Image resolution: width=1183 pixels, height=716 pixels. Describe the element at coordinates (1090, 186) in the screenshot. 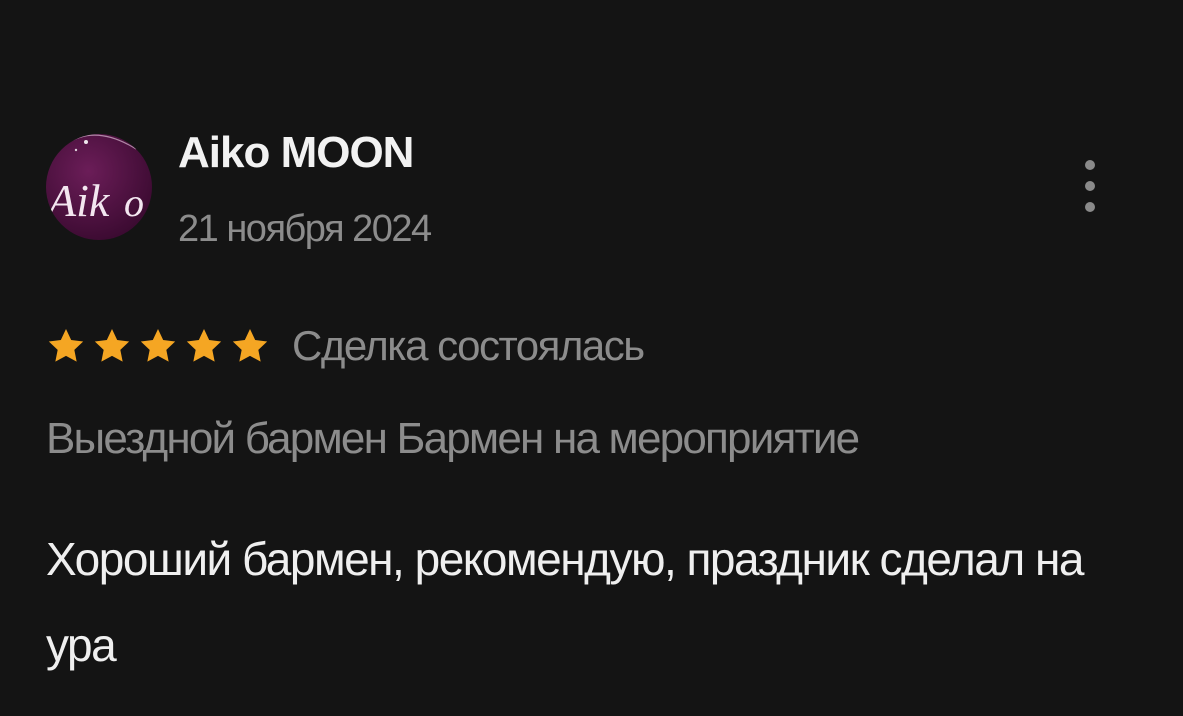

I see `more-options-button` at that location.